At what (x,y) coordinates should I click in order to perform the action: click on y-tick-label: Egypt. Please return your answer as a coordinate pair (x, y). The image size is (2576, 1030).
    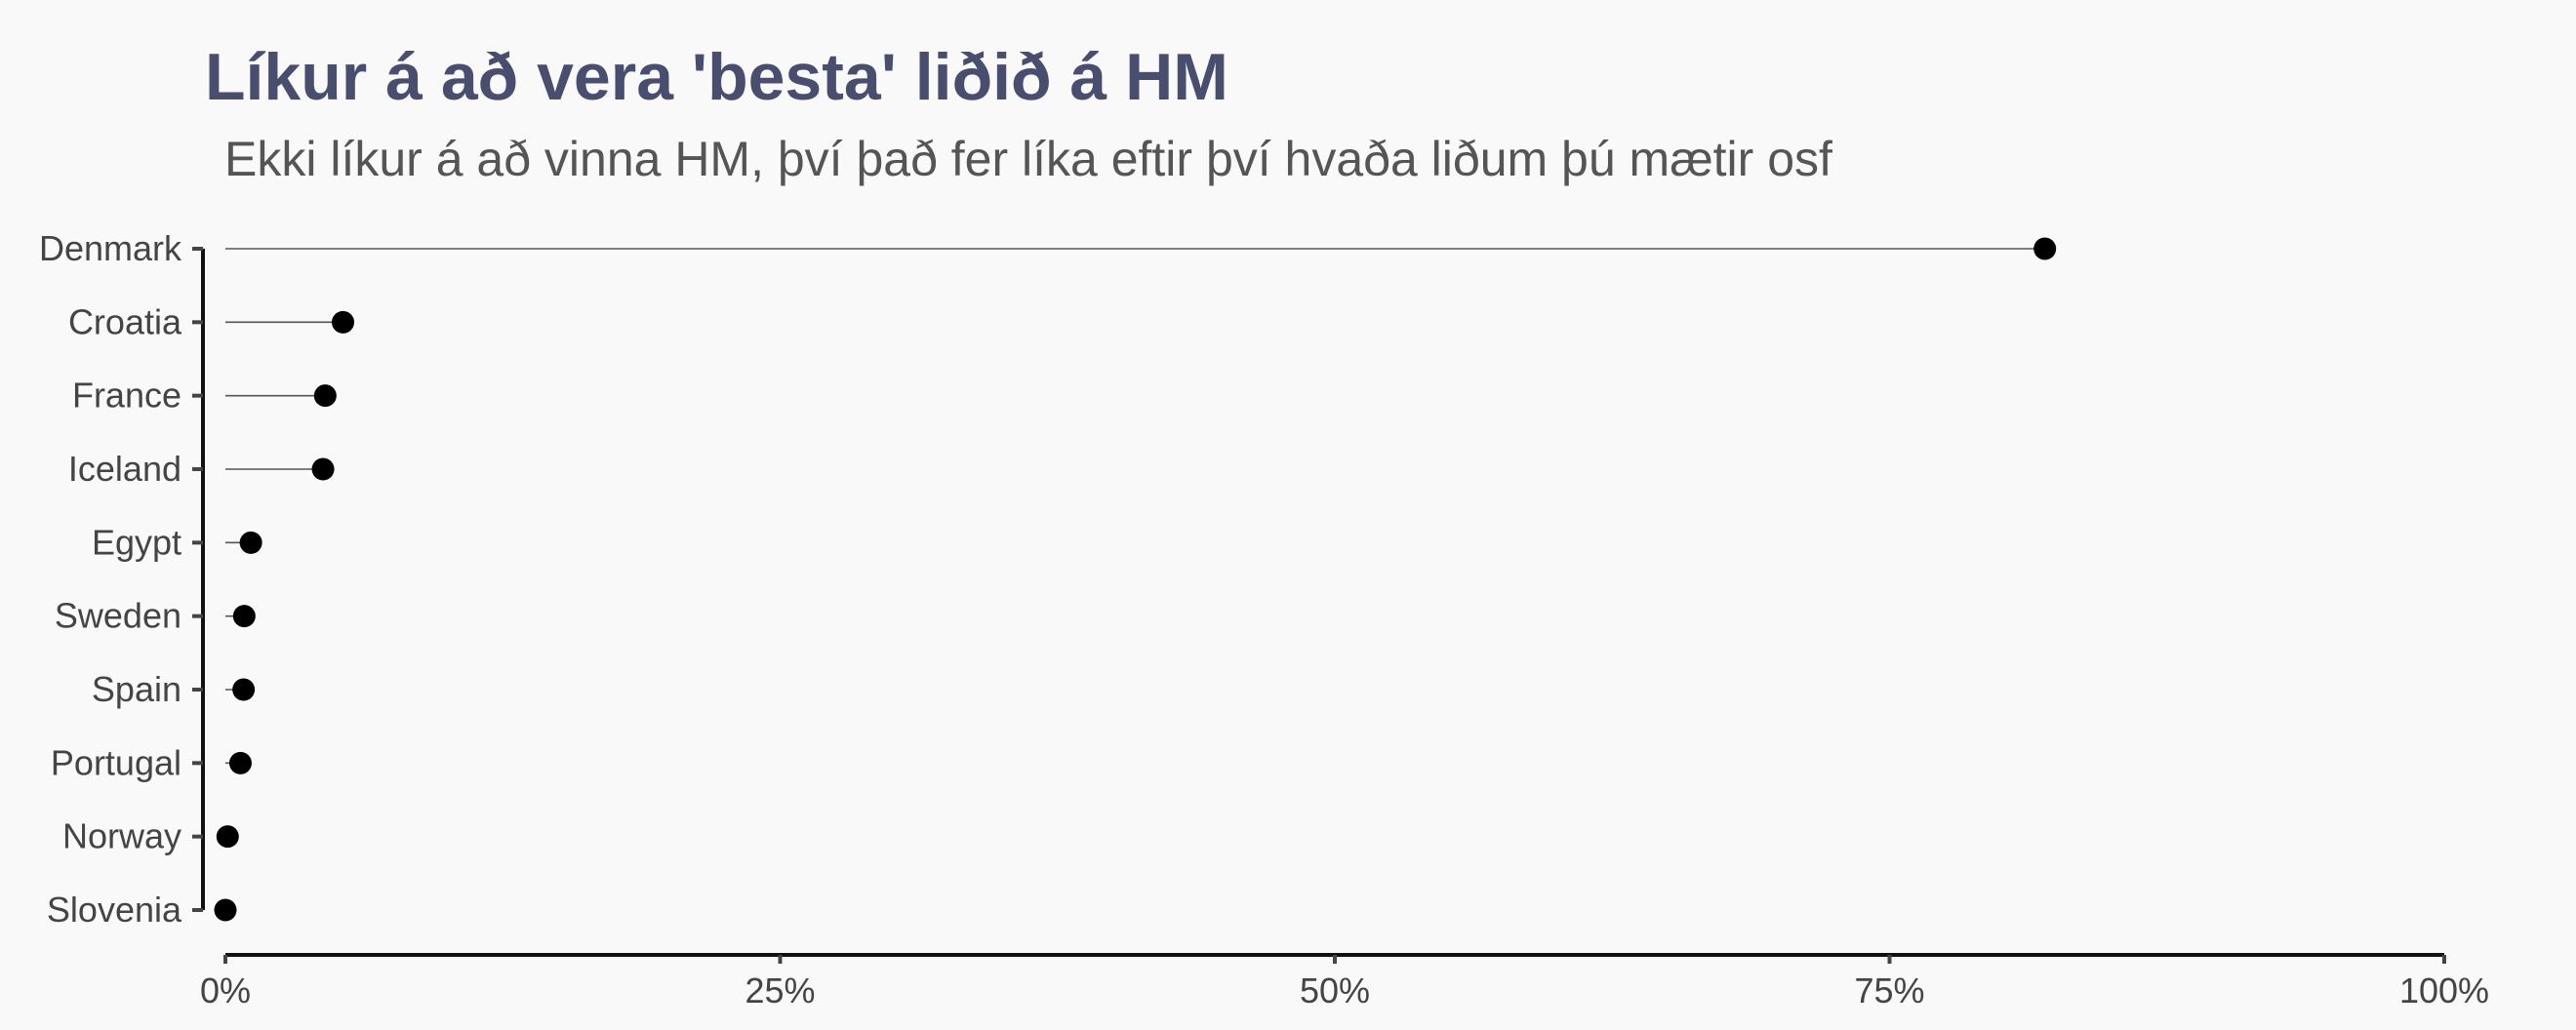
    Looking at the image, I should click on (136, 542).